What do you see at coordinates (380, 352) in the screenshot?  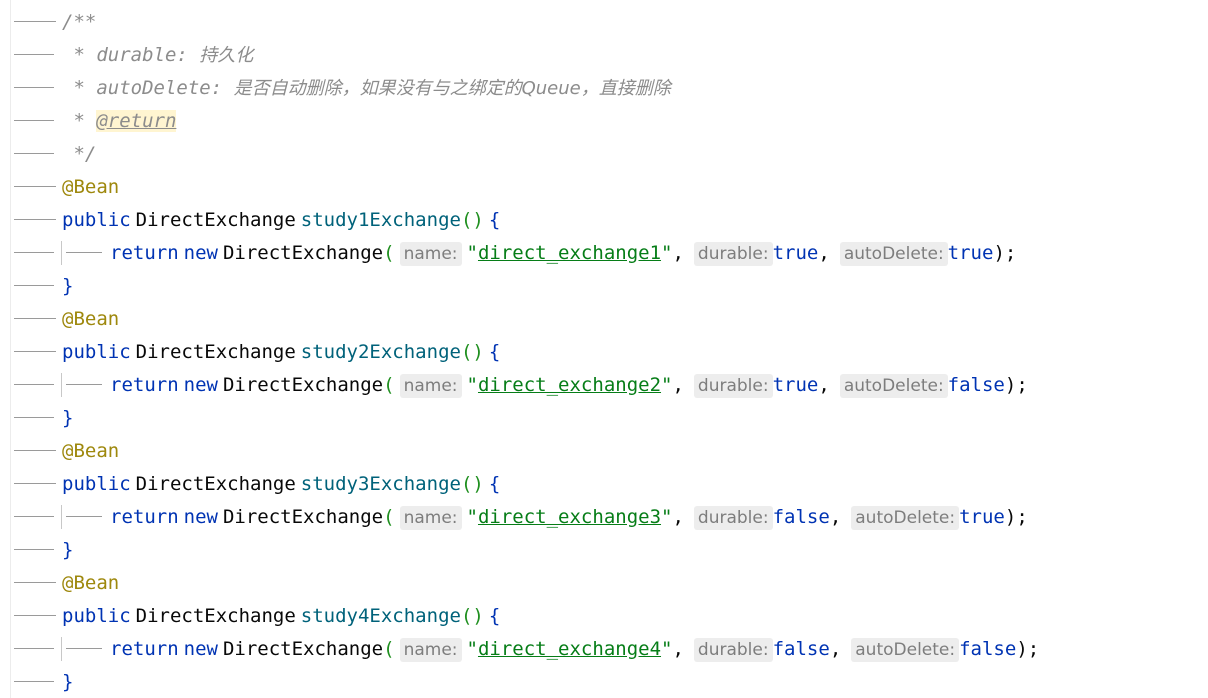 I see `method-name: study2Exchange` at bounding box center [380, 352].